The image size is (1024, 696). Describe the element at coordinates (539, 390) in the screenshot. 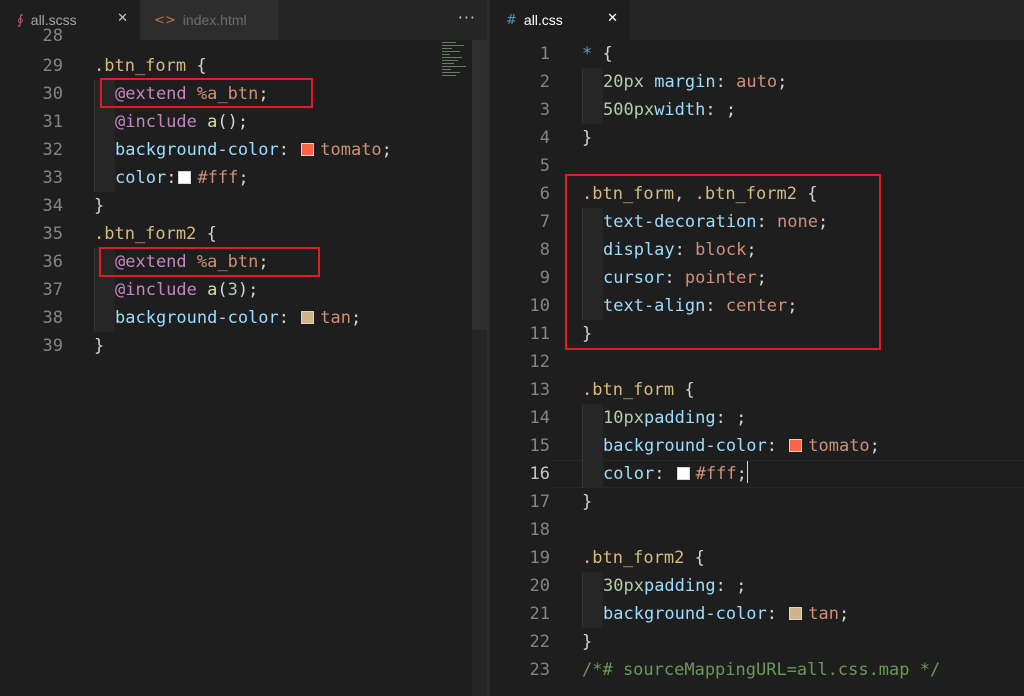

I see `line-number: 13` at that location.